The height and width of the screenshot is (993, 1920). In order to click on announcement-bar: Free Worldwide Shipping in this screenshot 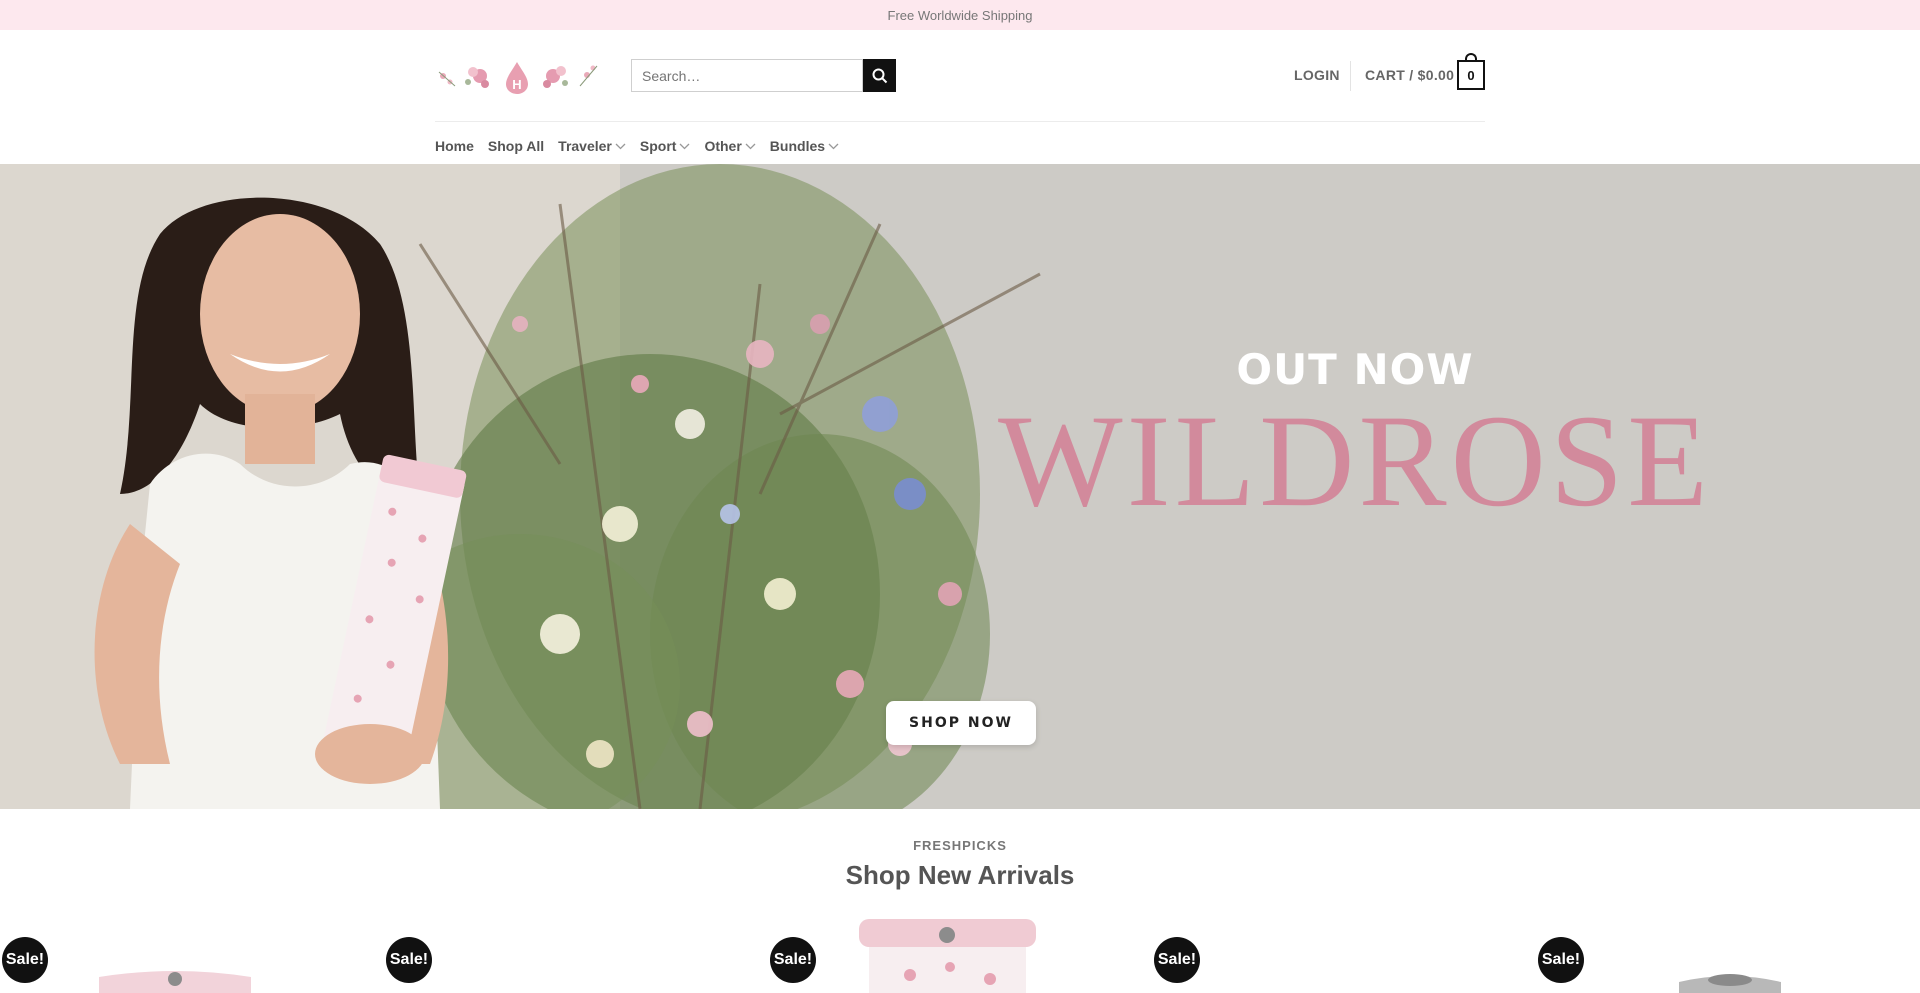, I will do `click(960, 15)`.